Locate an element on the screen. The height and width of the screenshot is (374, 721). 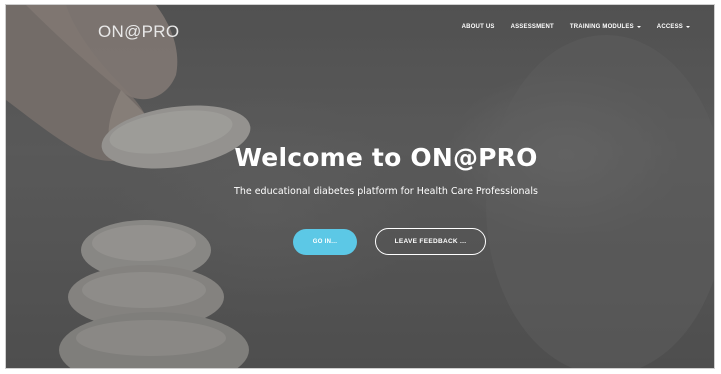
nav-item-label: ASSESSMENT is located at coordinates (532, 27).